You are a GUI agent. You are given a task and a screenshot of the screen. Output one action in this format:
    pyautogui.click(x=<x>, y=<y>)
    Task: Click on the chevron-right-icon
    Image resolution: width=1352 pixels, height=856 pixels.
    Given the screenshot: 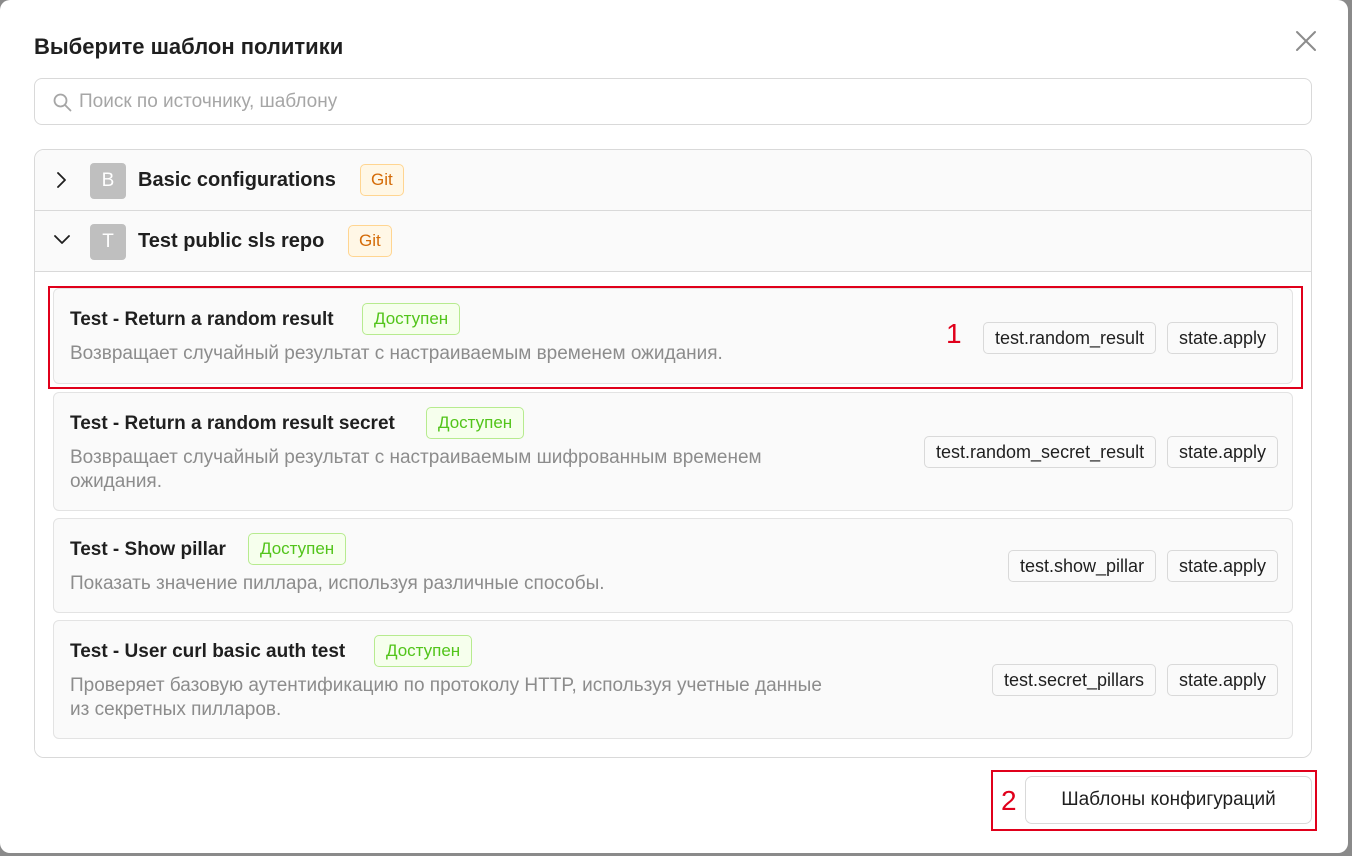 What is the action you would take?
    pyautogui.click(x=61, y=180)
    